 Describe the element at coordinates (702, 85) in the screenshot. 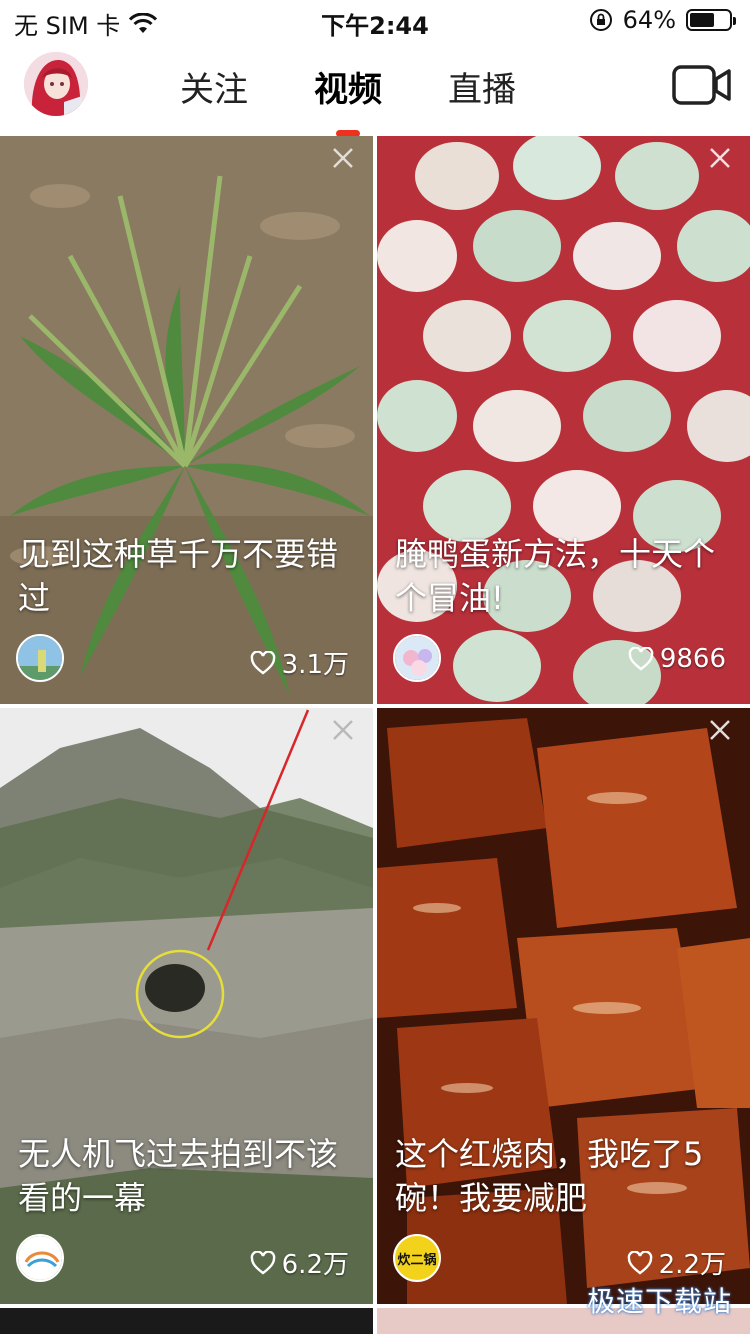

I see `video-camera-icon` at that location.